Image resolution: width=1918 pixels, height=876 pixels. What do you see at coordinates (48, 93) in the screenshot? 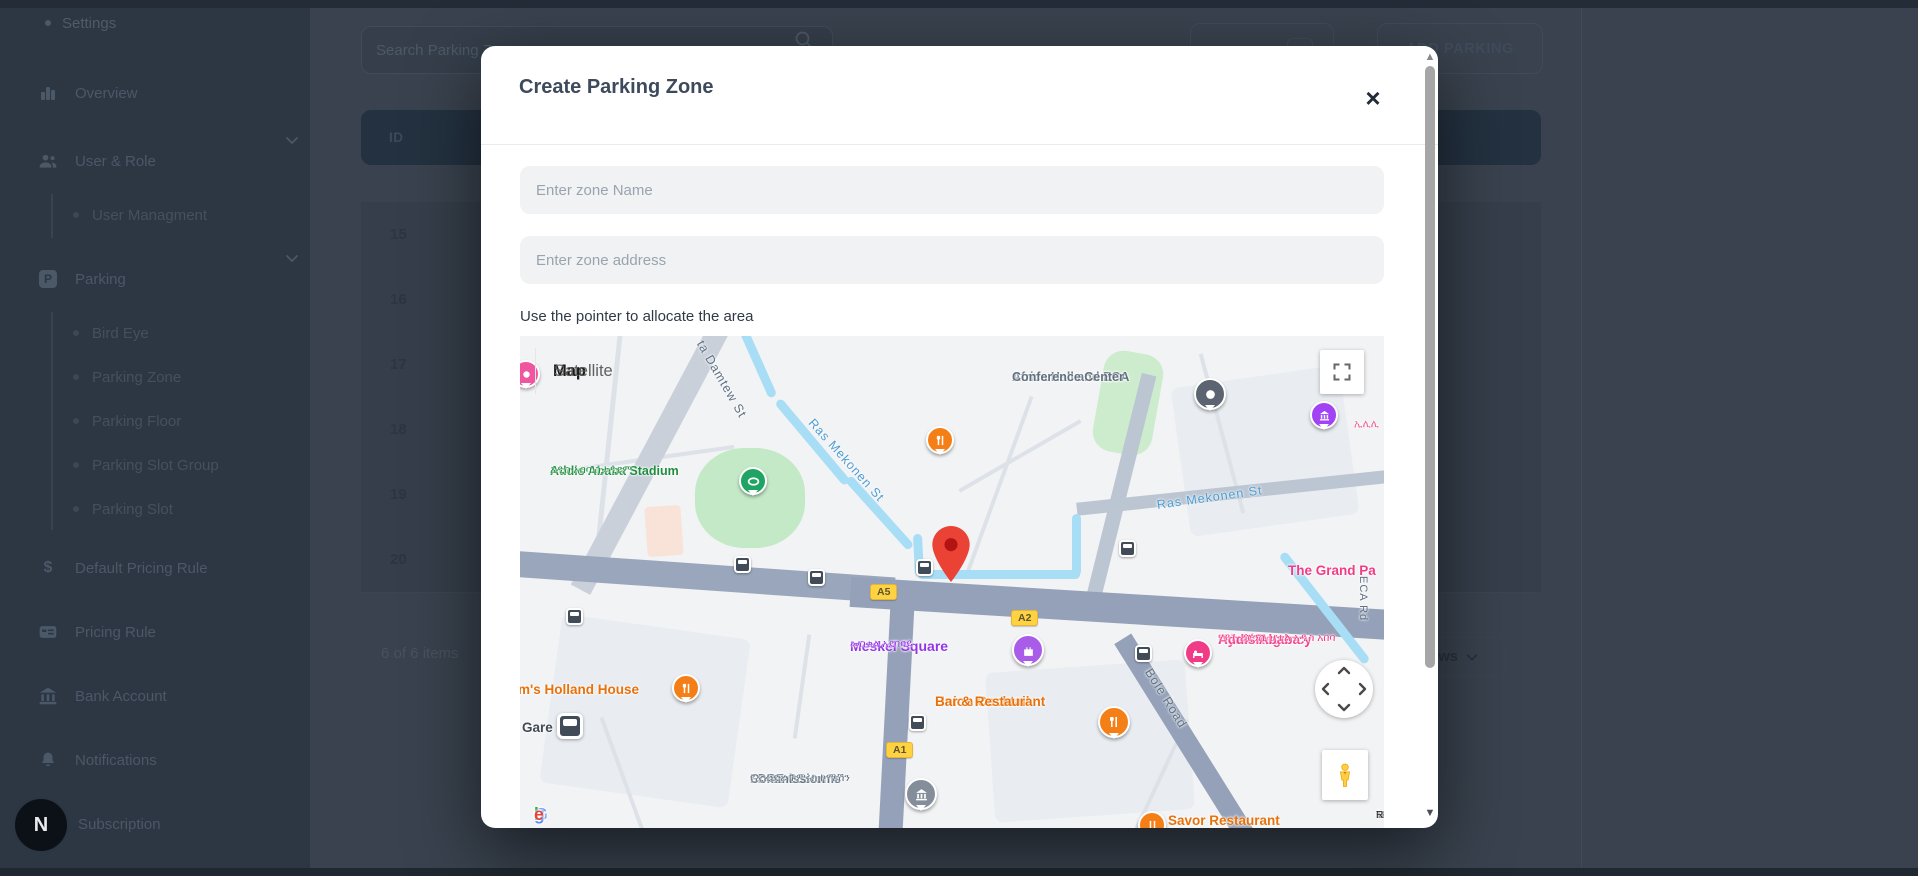
I see `bar-chart-icon` at bounding box center [48, 93].